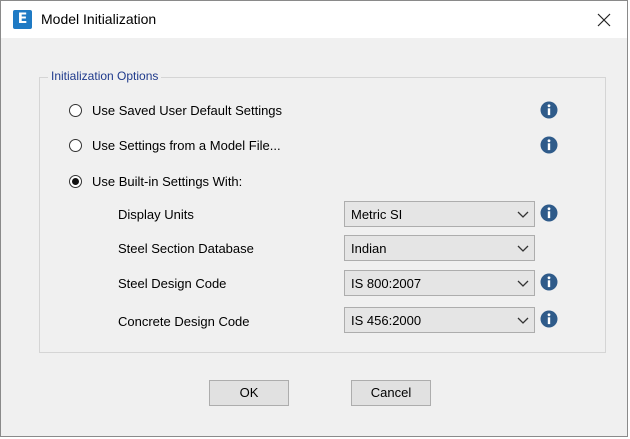 This screenshot has height=439, width=630. Describe the element at coordinates (391, 393) in the screenshot. I see `cancel-button: Cancel` at that location.